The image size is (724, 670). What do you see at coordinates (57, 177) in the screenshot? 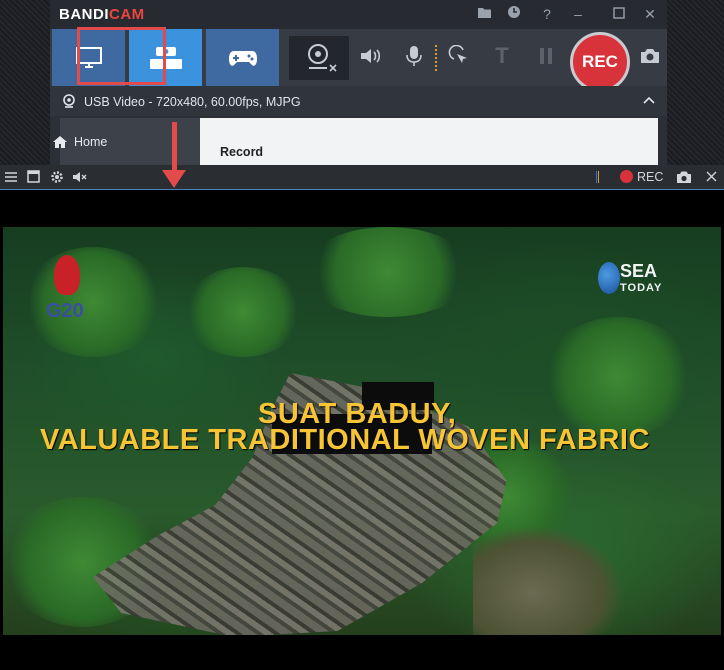
I see `settings-gear-icon` at bounding box center [57, 177].